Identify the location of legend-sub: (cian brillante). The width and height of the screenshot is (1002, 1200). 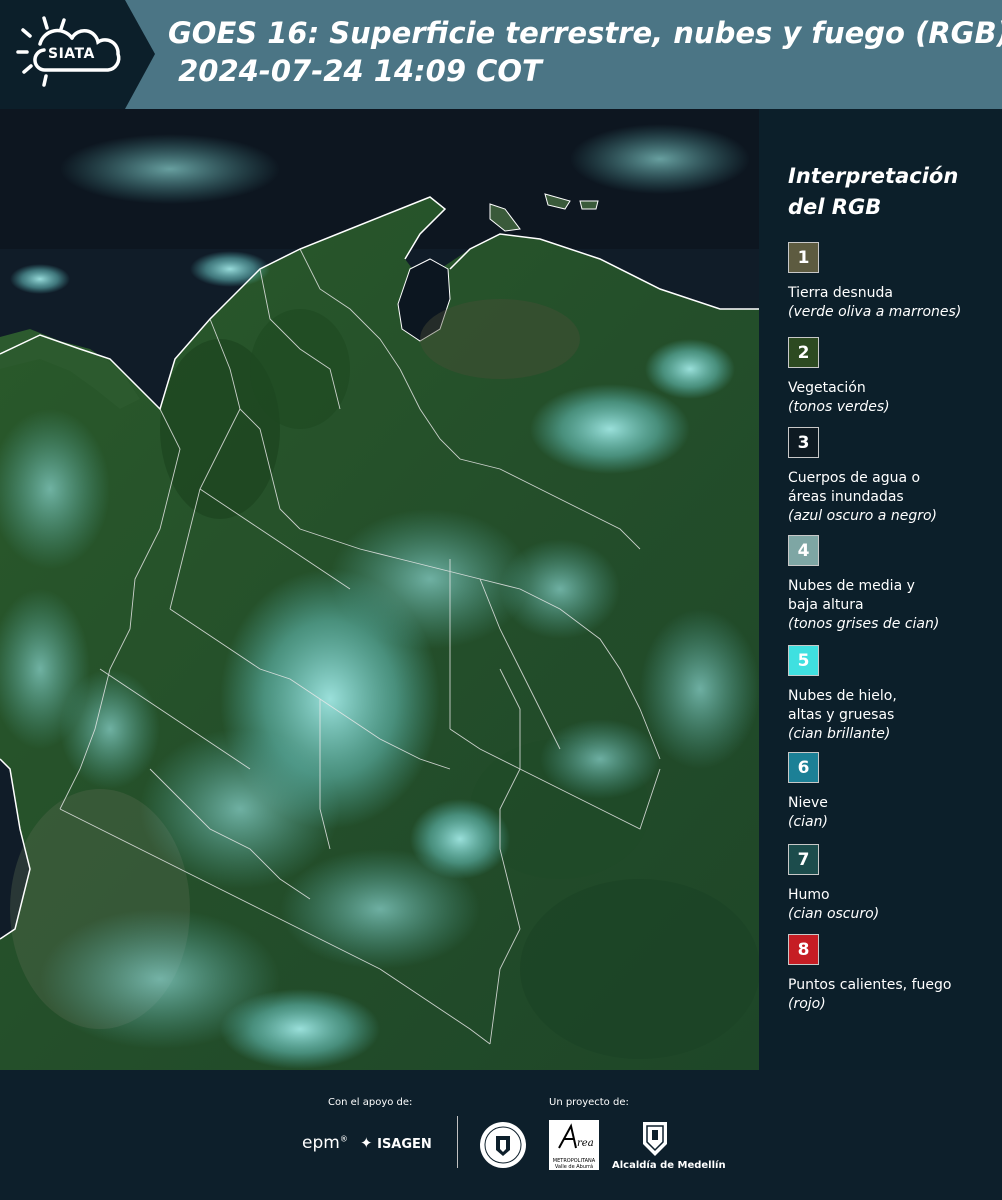
(839, 734).